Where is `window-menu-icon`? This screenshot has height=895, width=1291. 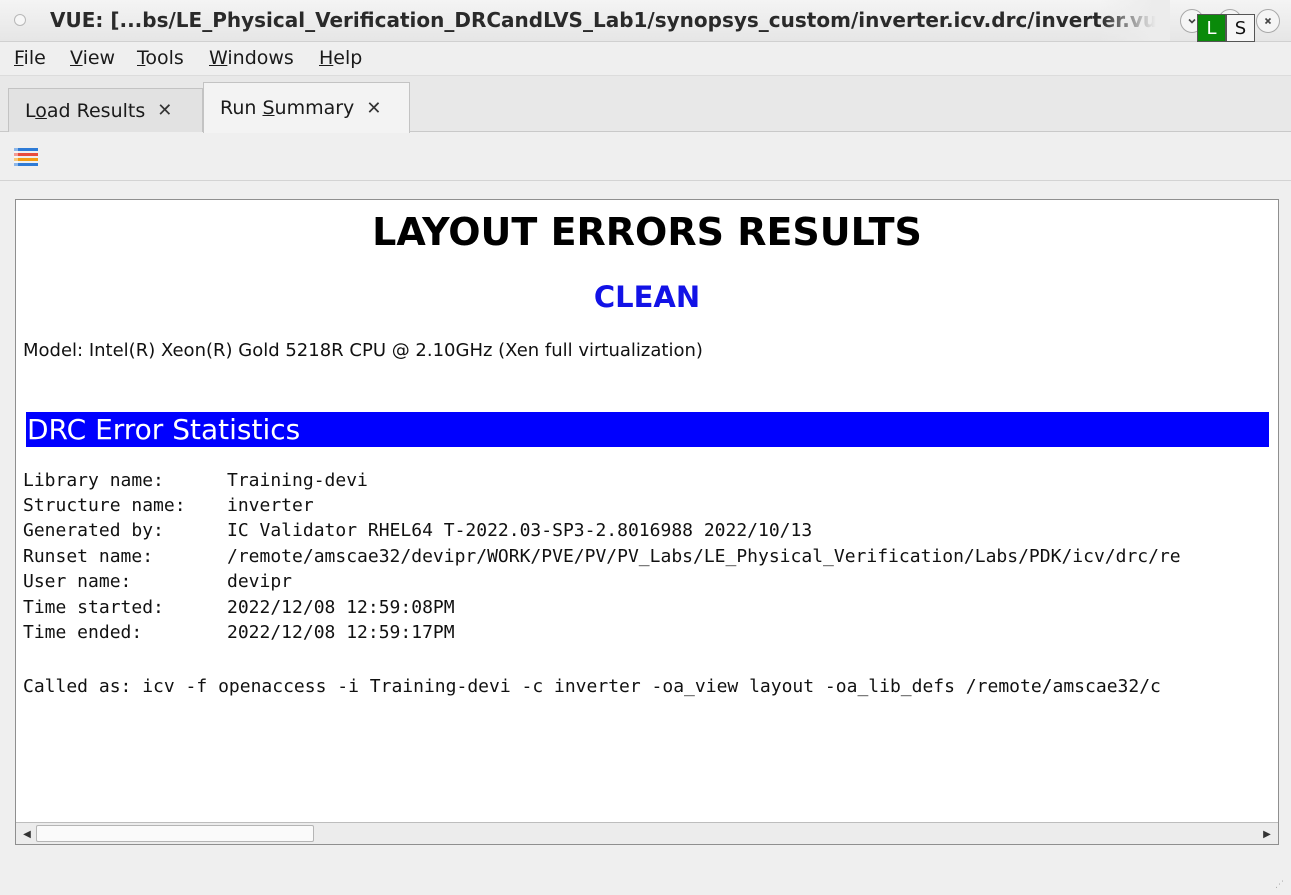 window-menu-icon is located at coordinates (20, 20).